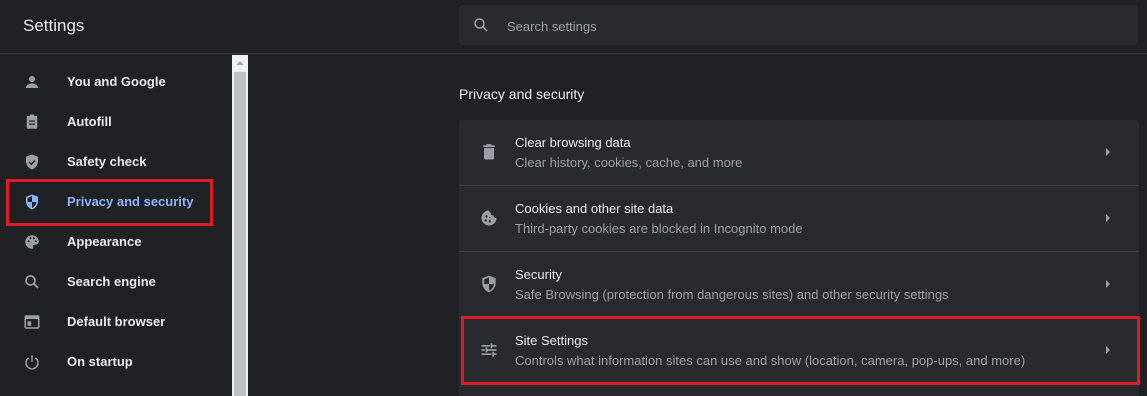  I want to click on row-title: Security, so click(538, 274).